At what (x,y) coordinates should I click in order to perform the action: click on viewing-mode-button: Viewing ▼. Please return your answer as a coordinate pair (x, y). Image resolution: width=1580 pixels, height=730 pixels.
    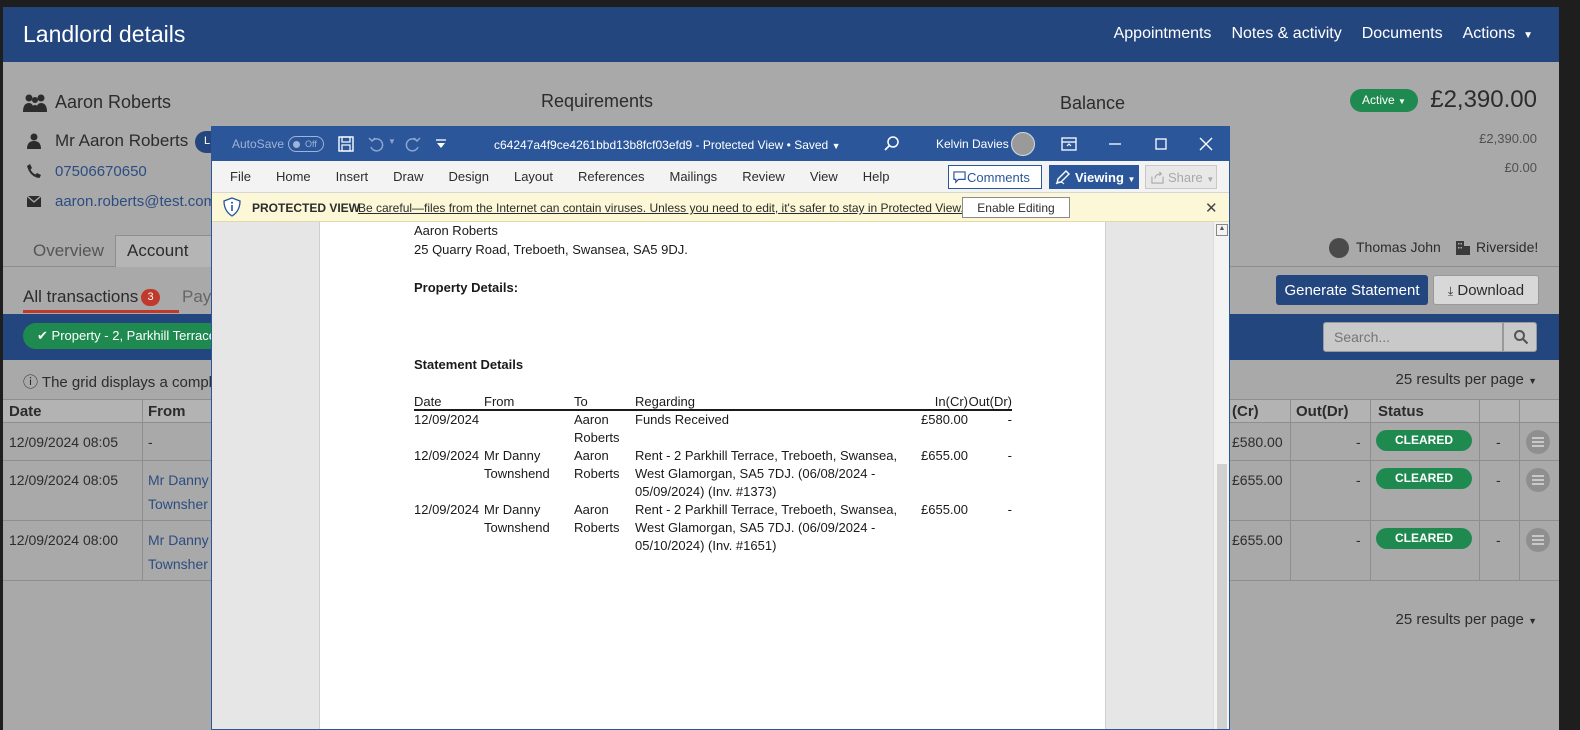
    Looking at the image, I should click on (1094, 177).